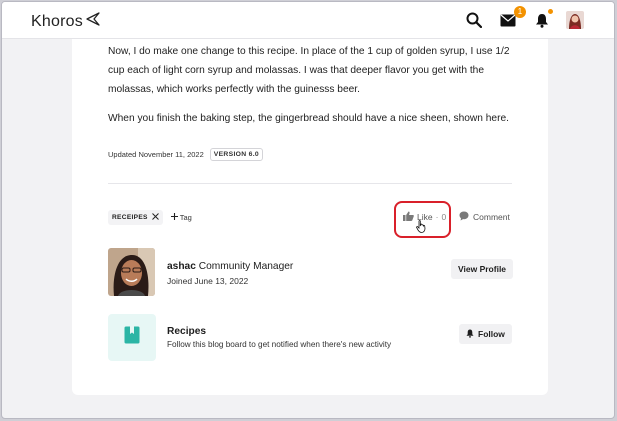 Image resolution: width=617 pixels, height=421 pixels. What do you see at coordinates (474, 20) in the screenshot?
I see `search-icon` at bounding box center [474, 20].